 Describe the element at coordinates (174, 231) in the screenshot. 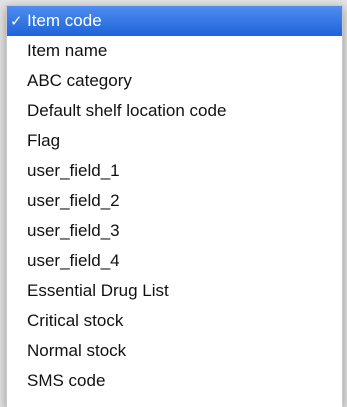

I see `menu-item-user-field-3: user_field_3` at that location.